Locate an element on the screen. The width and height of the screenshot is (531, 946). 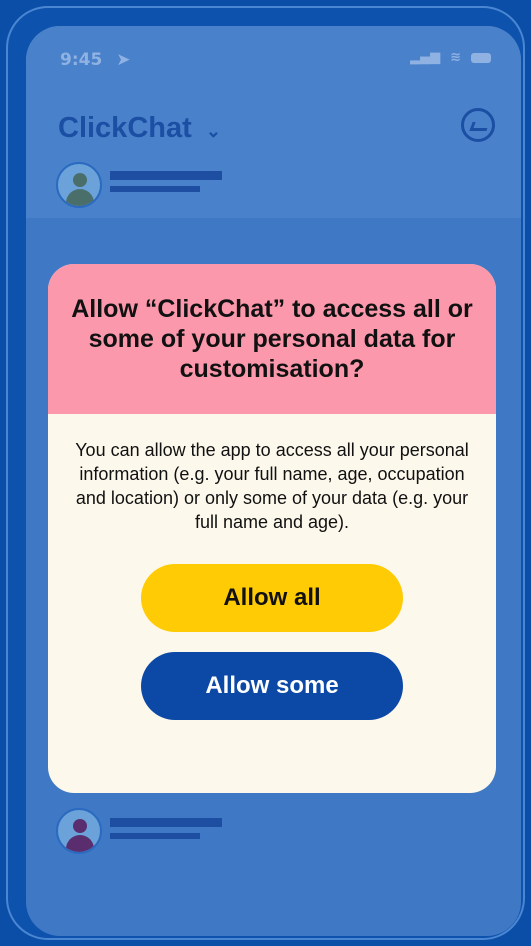
messenger-icon is located at coordinates (478, 125).